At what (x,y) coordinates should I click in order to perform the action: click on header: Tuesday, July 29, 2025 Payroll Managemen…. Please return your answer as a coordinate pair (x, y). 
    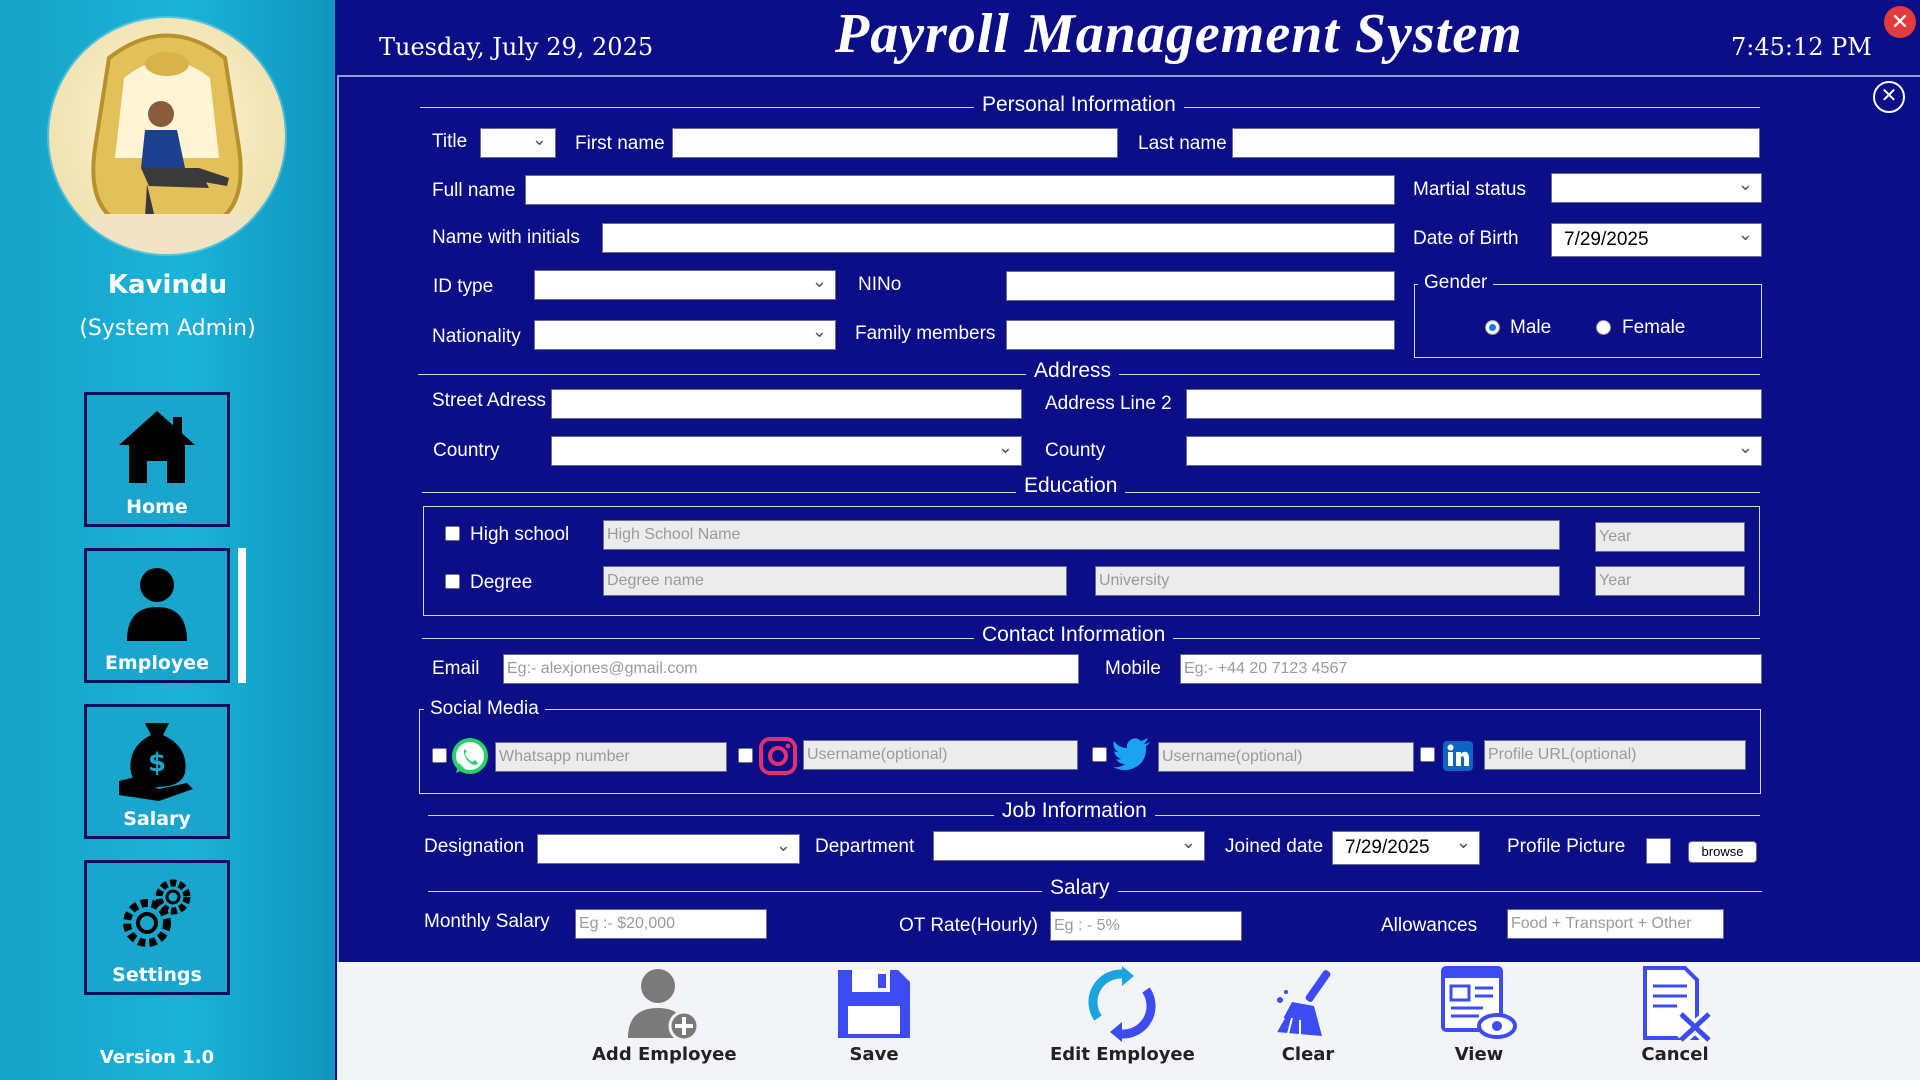
    Looking at the image, I should click on (1127, 37).